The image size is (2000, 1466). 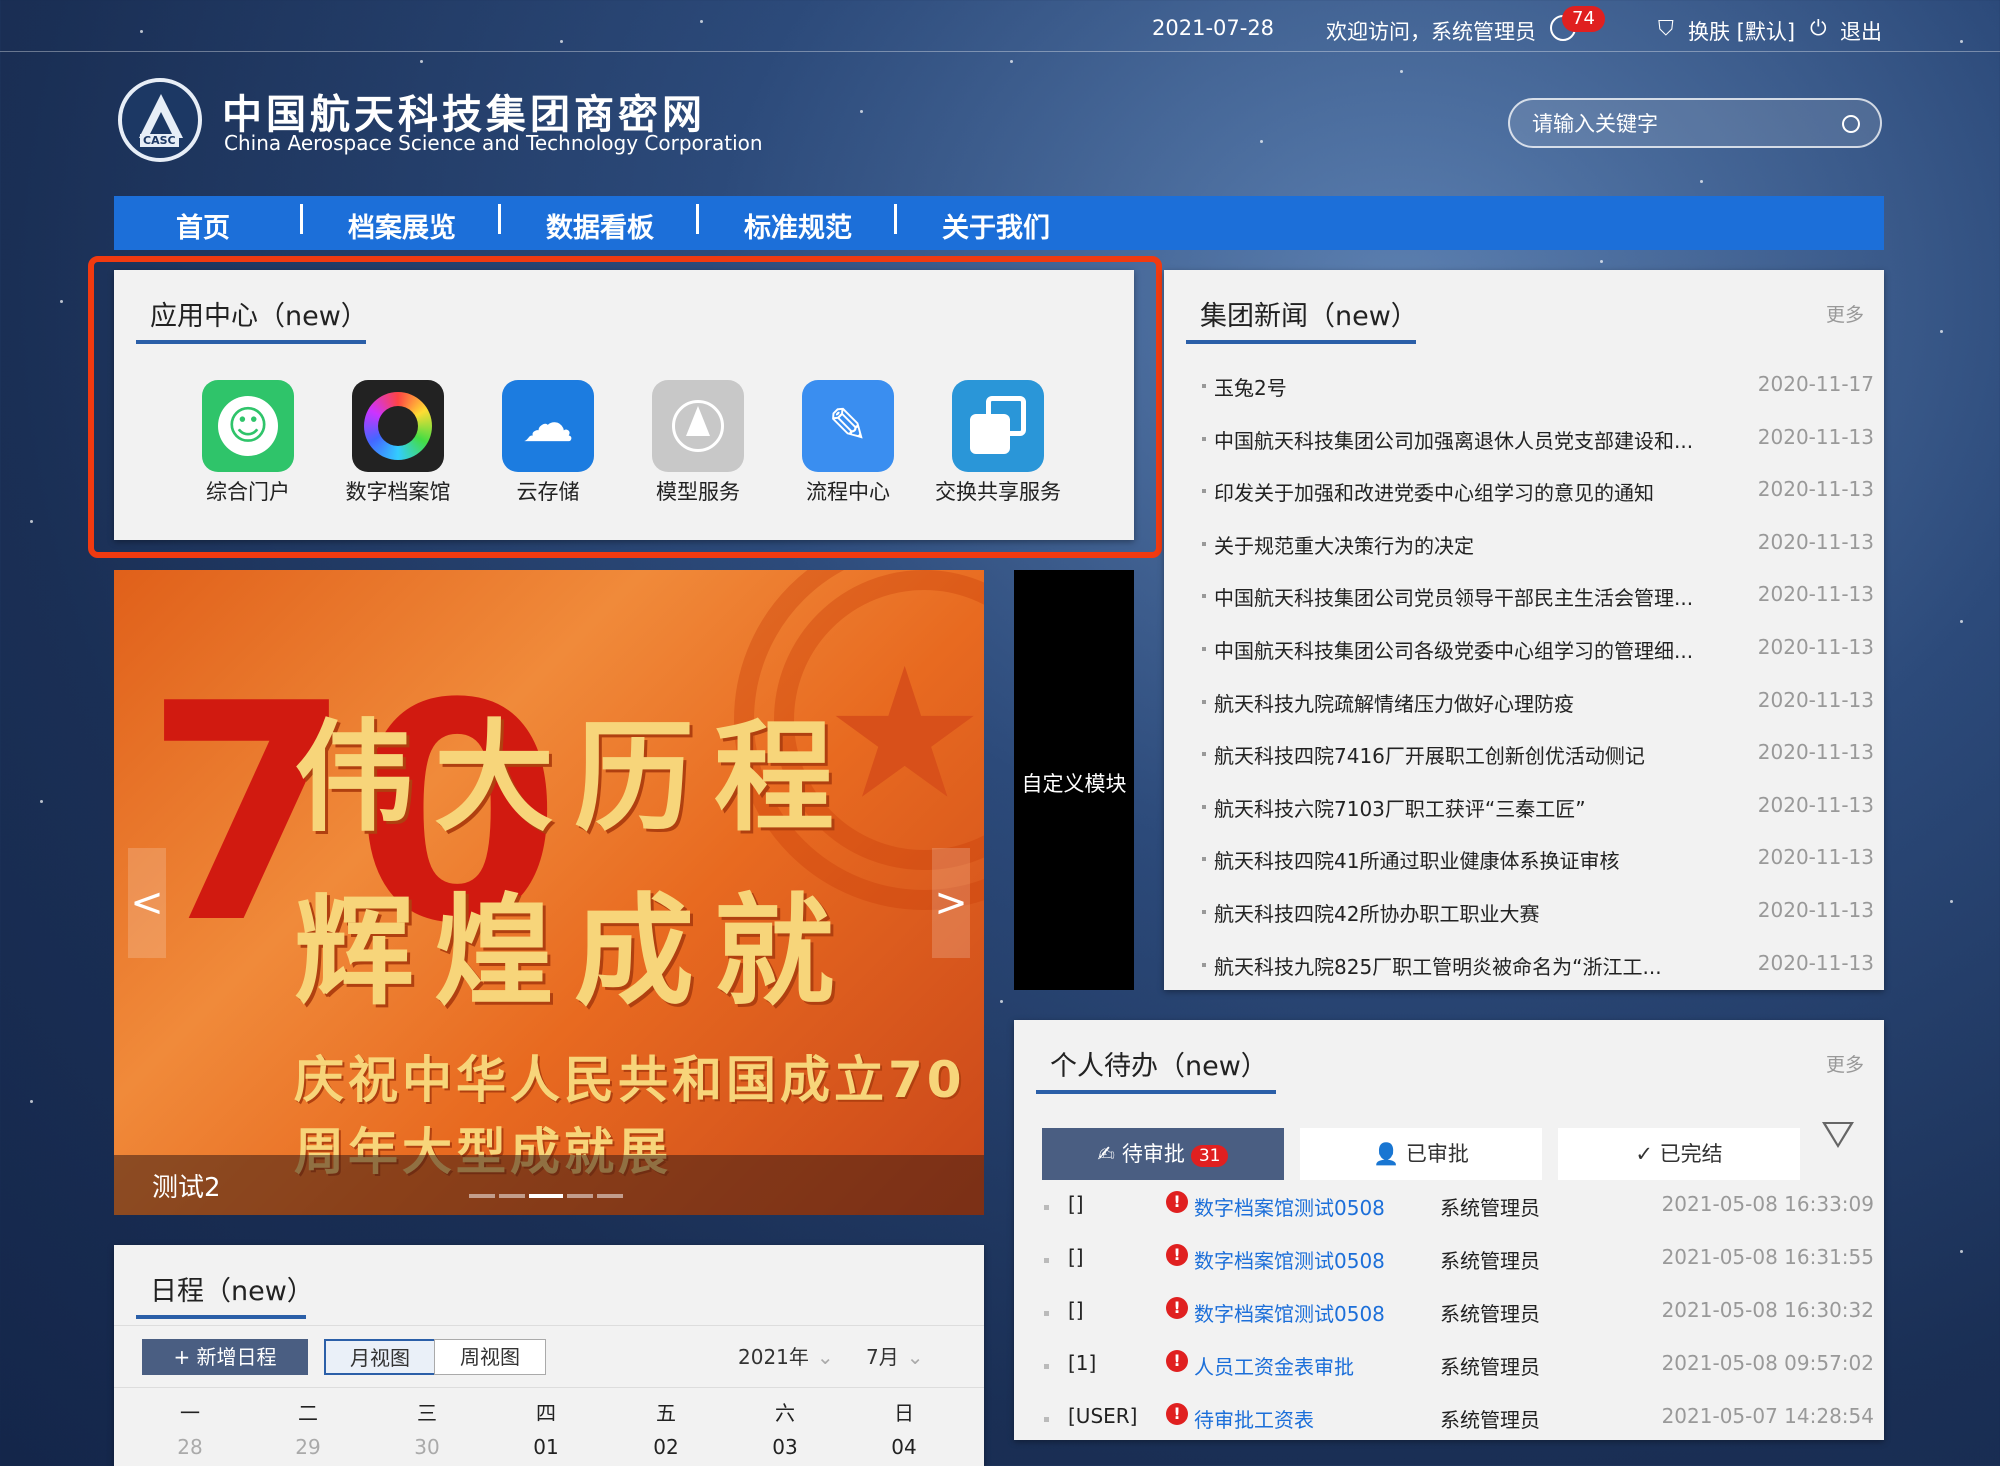 I want to click on nav-standards: 标准规范, so click(x=798, y=225).